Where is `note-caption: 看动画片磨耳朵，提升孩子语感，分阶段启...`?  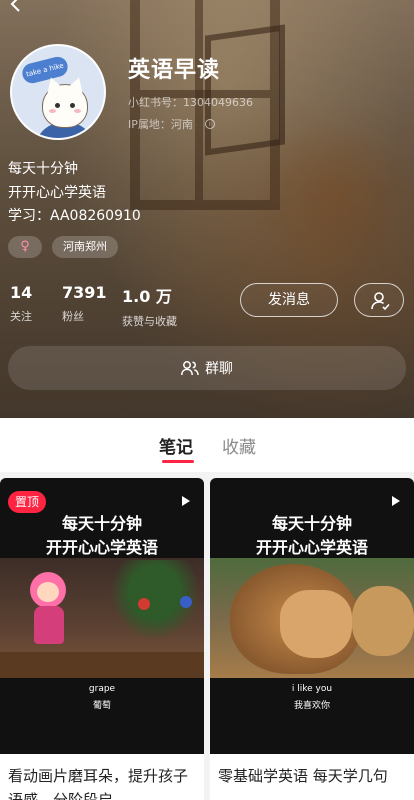
note-caption: 看动画片磨耳朵，提升孩子语感，分阶段启... is located at coordinates (98, 783).